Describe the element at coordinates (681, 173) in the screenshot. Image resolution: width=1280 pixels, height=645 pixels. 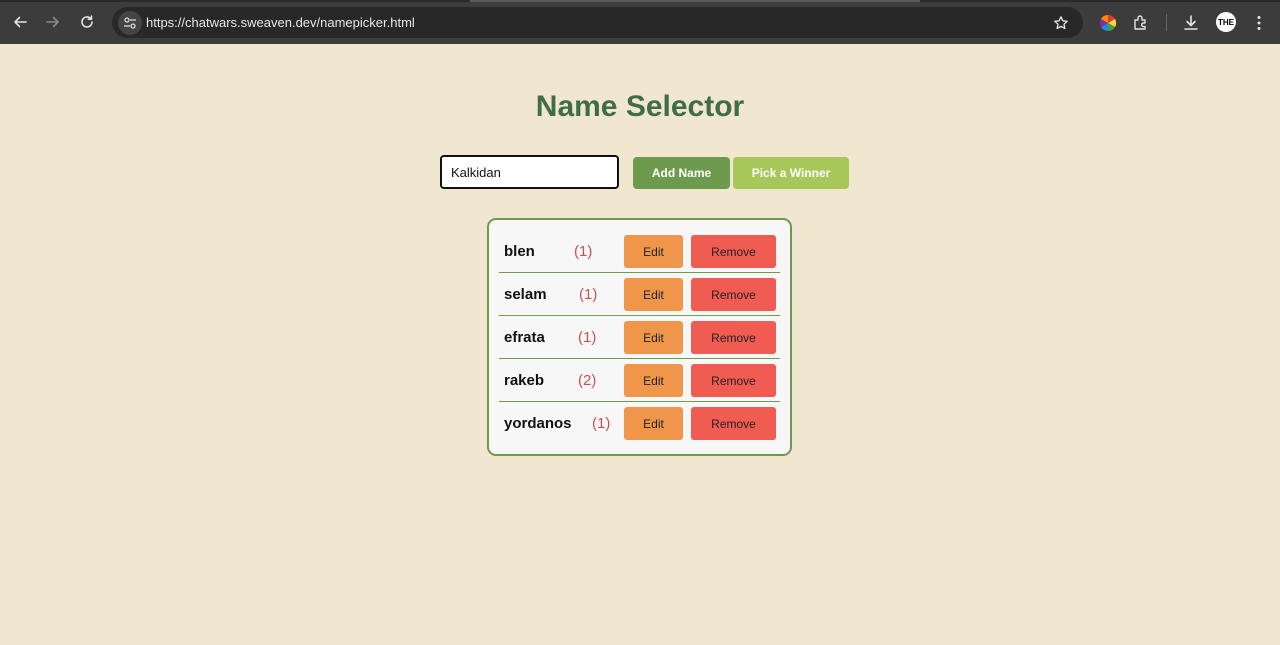
I see `add-name-button: Add Name` at that location.